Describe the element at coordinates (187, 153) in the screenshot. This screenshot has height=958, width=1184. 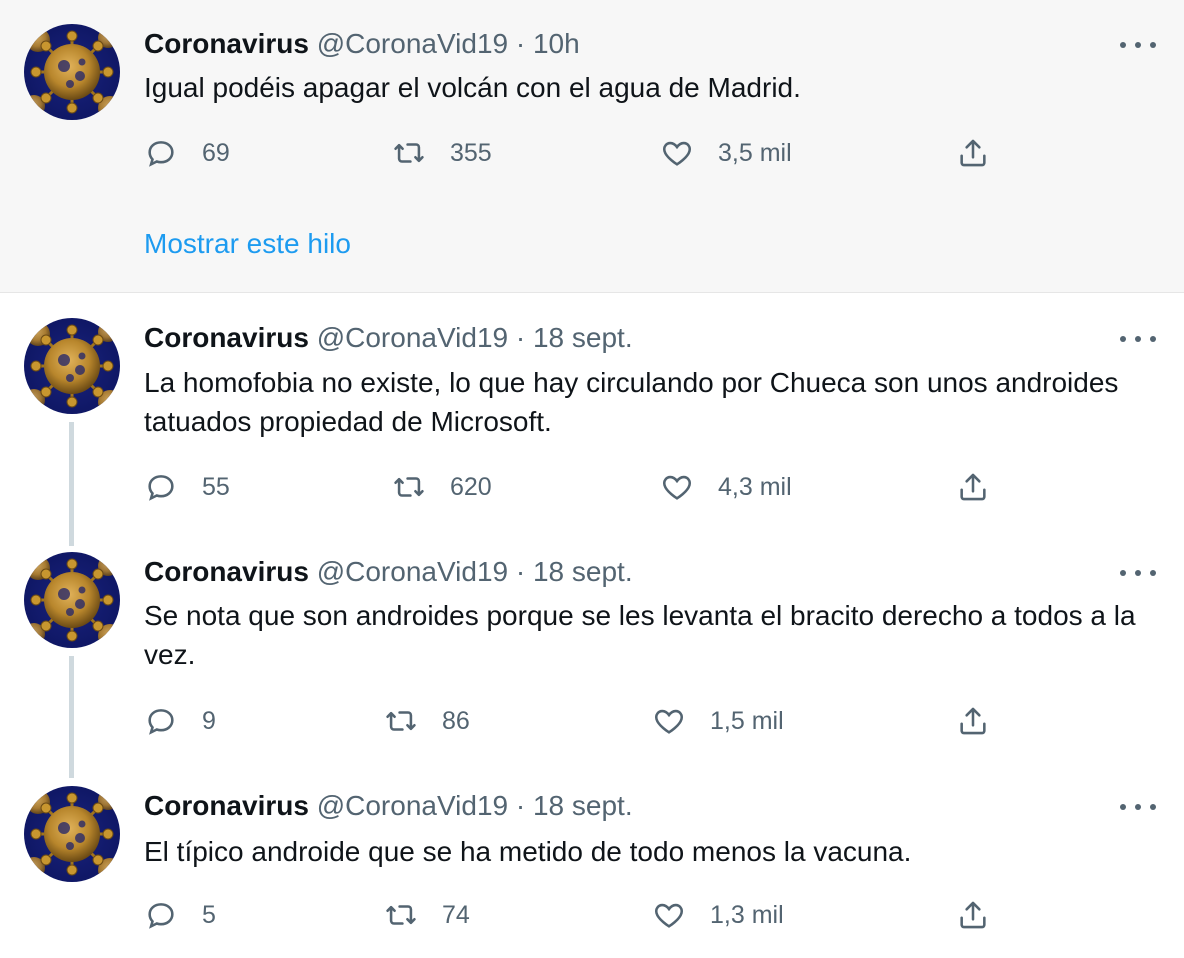
I see `reply-button: 69` at that location.